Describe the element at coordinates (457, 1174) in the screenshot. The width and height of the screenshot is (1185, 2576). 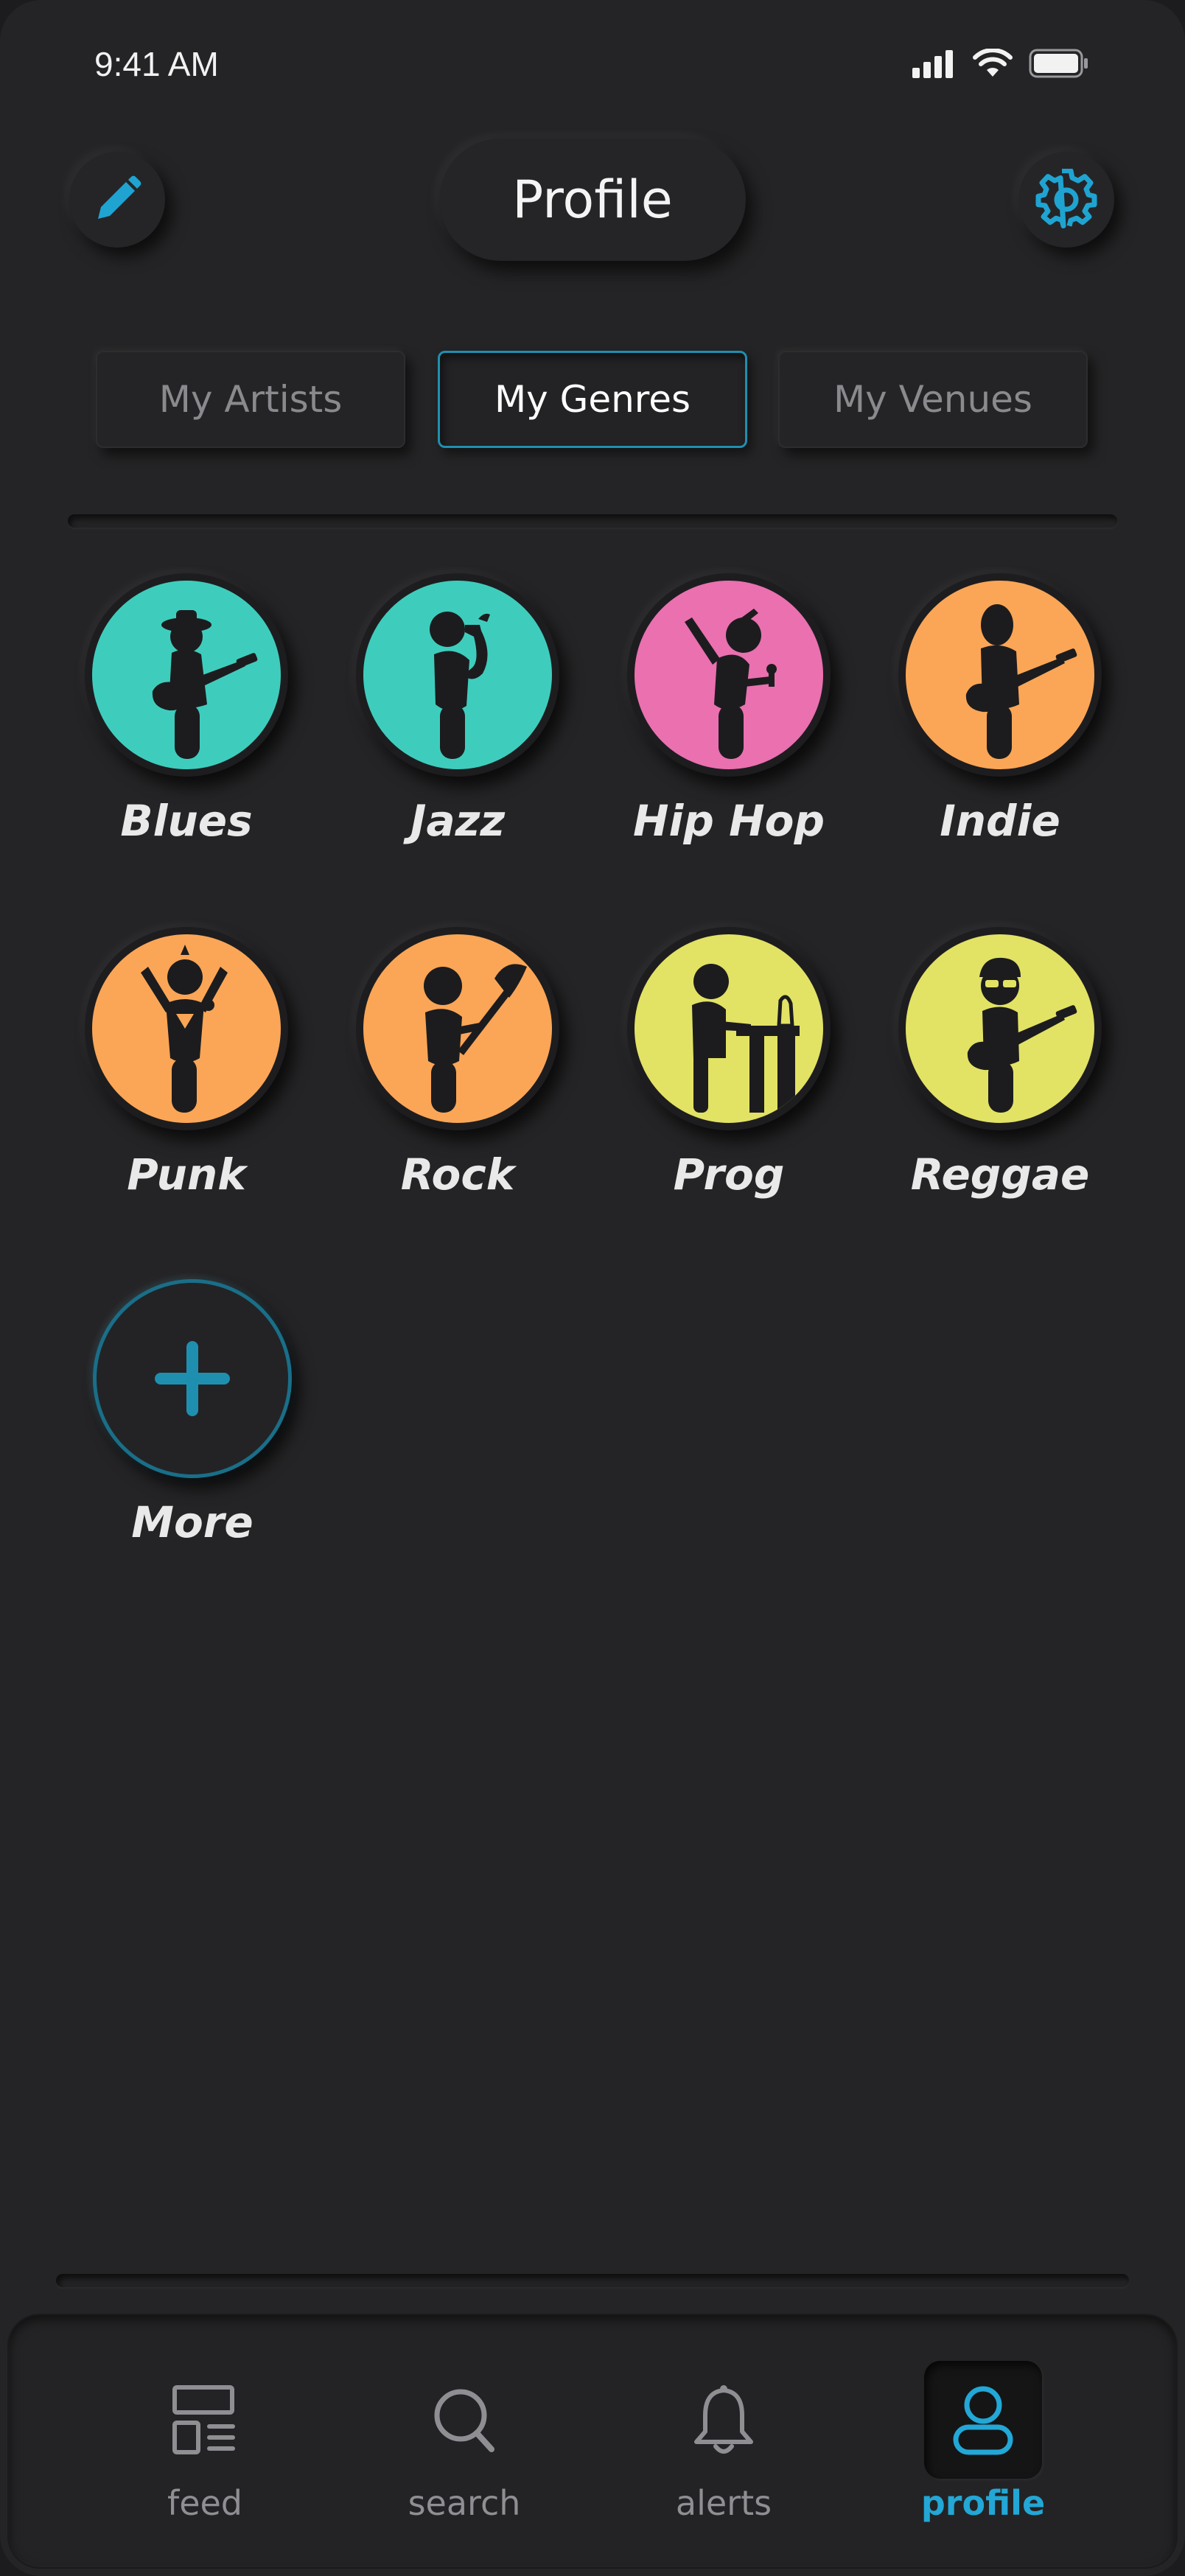
I see `genre-label: Rock` at that location.